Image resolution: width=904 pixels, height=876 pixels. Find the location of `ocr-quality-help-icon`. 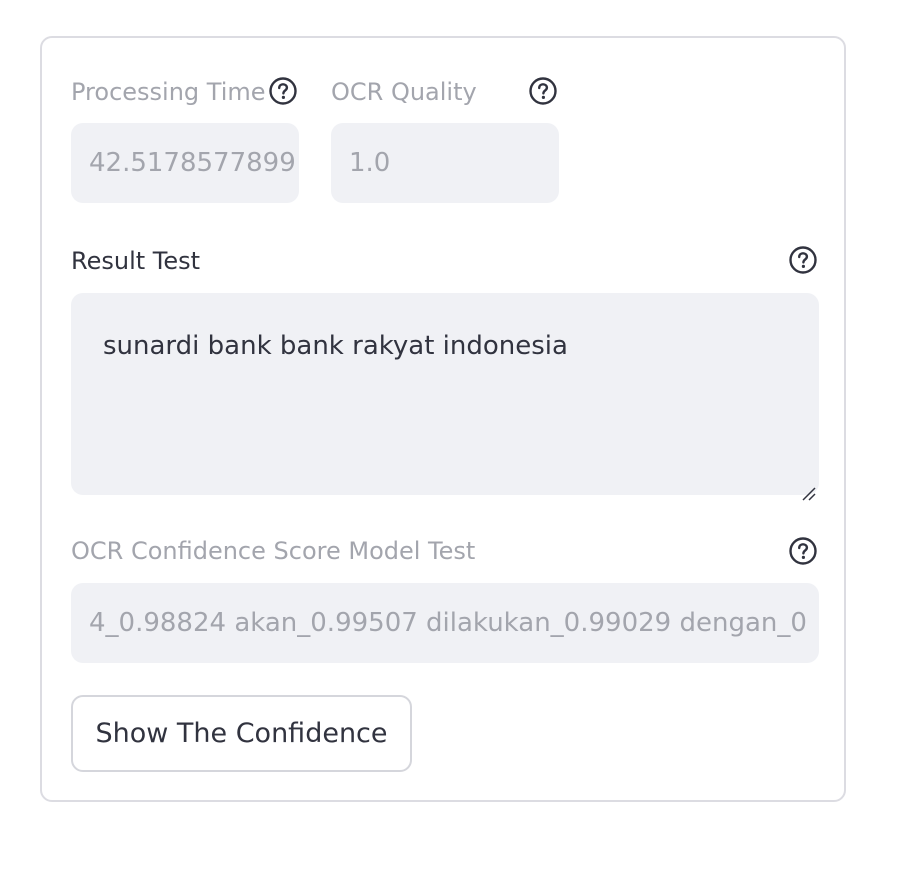

ocr-quality-help-icon is located at coordinates (543, 91).